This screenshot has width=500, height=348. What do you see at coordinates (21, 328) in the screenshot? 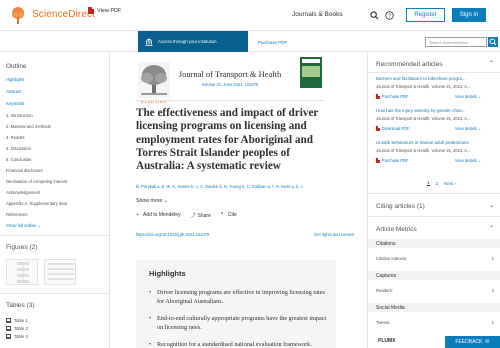
I see `table-label: Table 2` at bounding box center [21, 328].